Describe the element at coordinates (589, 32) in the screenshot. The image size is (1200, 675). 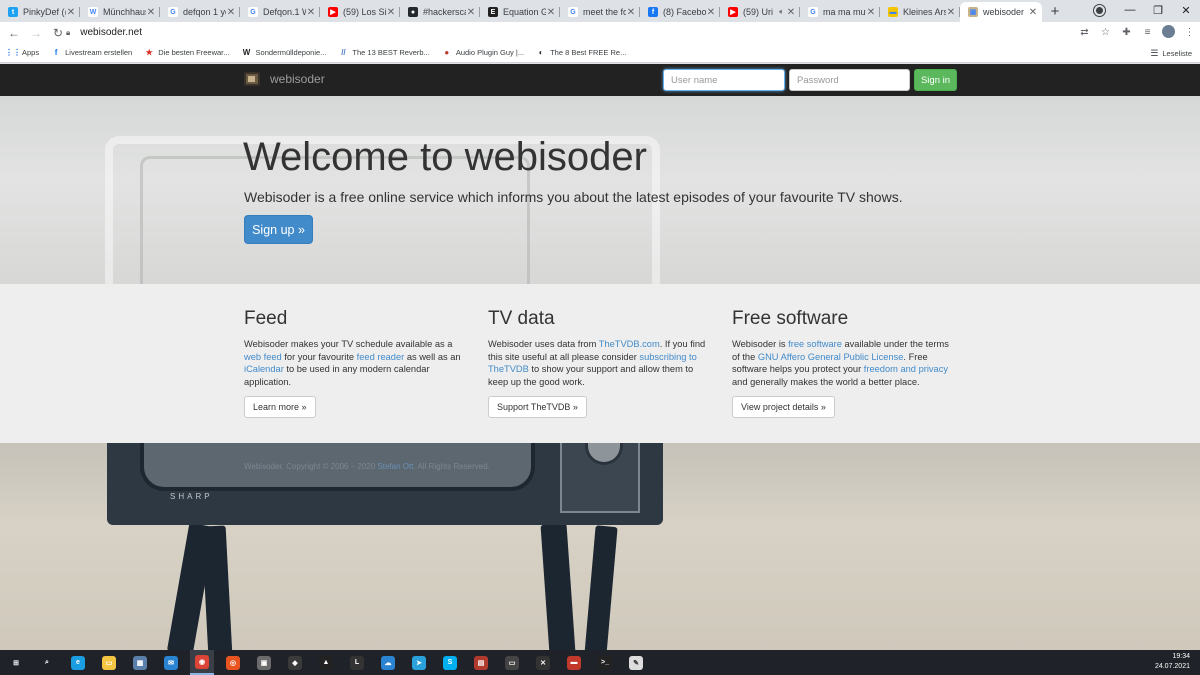
I see `address-bar: 🔒︎ webisoder.net` at that location.